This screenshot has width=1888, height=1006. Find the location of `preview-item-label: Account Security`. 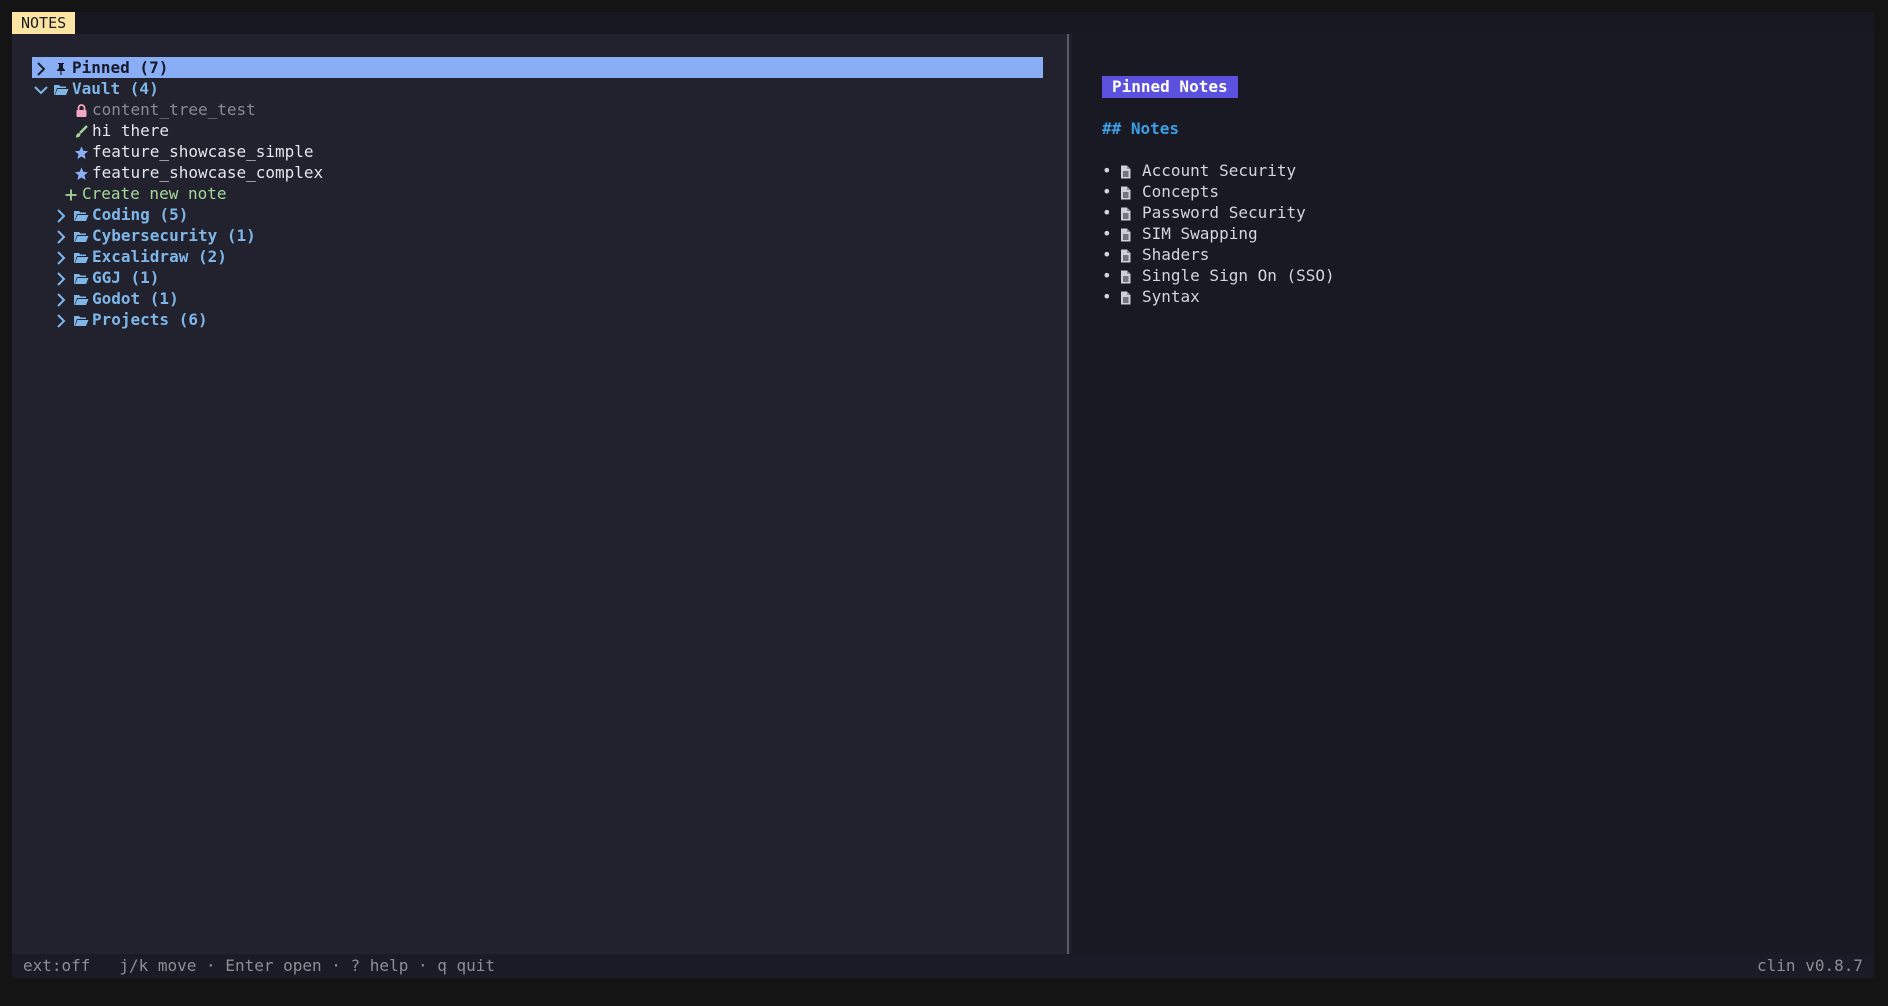

preview-item-label: Account Security is located at coordinates (1219, 170).